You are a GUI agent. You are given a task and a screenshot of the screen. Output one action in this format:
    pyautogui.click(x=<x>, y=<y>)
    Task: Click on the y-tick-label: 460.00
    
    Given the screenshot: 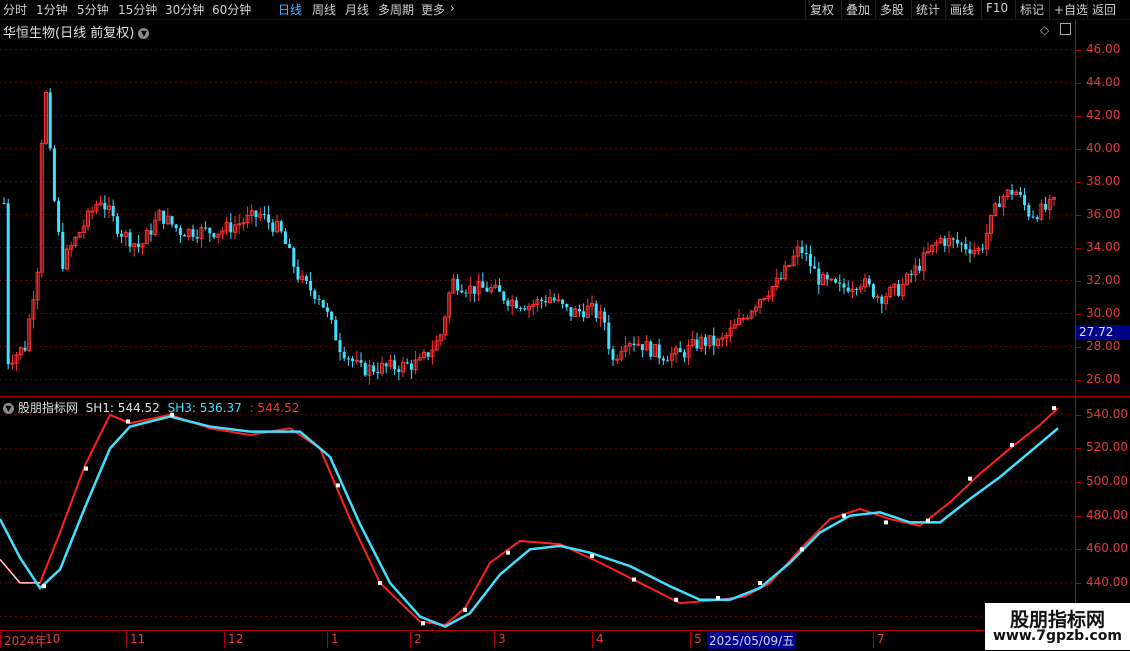 What is the action you would take?
    pyautogui.click(x=1107, y=548)
    